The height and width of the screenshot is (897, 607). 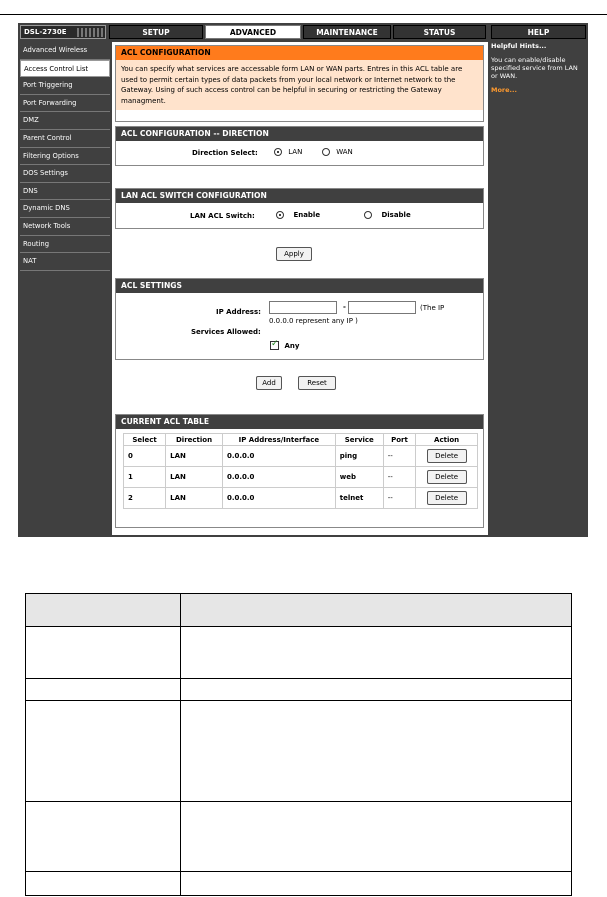 I want to click on lan-switch-title: LAN ACL SWITCH CONFIGURATION, so click(x=299, y=196).